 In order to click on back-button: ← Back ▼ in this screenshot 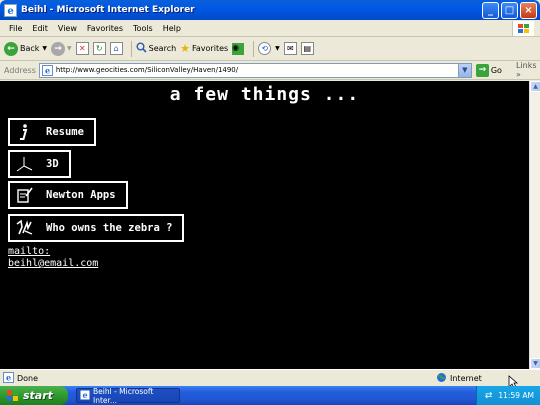, I will do `click(25, 48)`.